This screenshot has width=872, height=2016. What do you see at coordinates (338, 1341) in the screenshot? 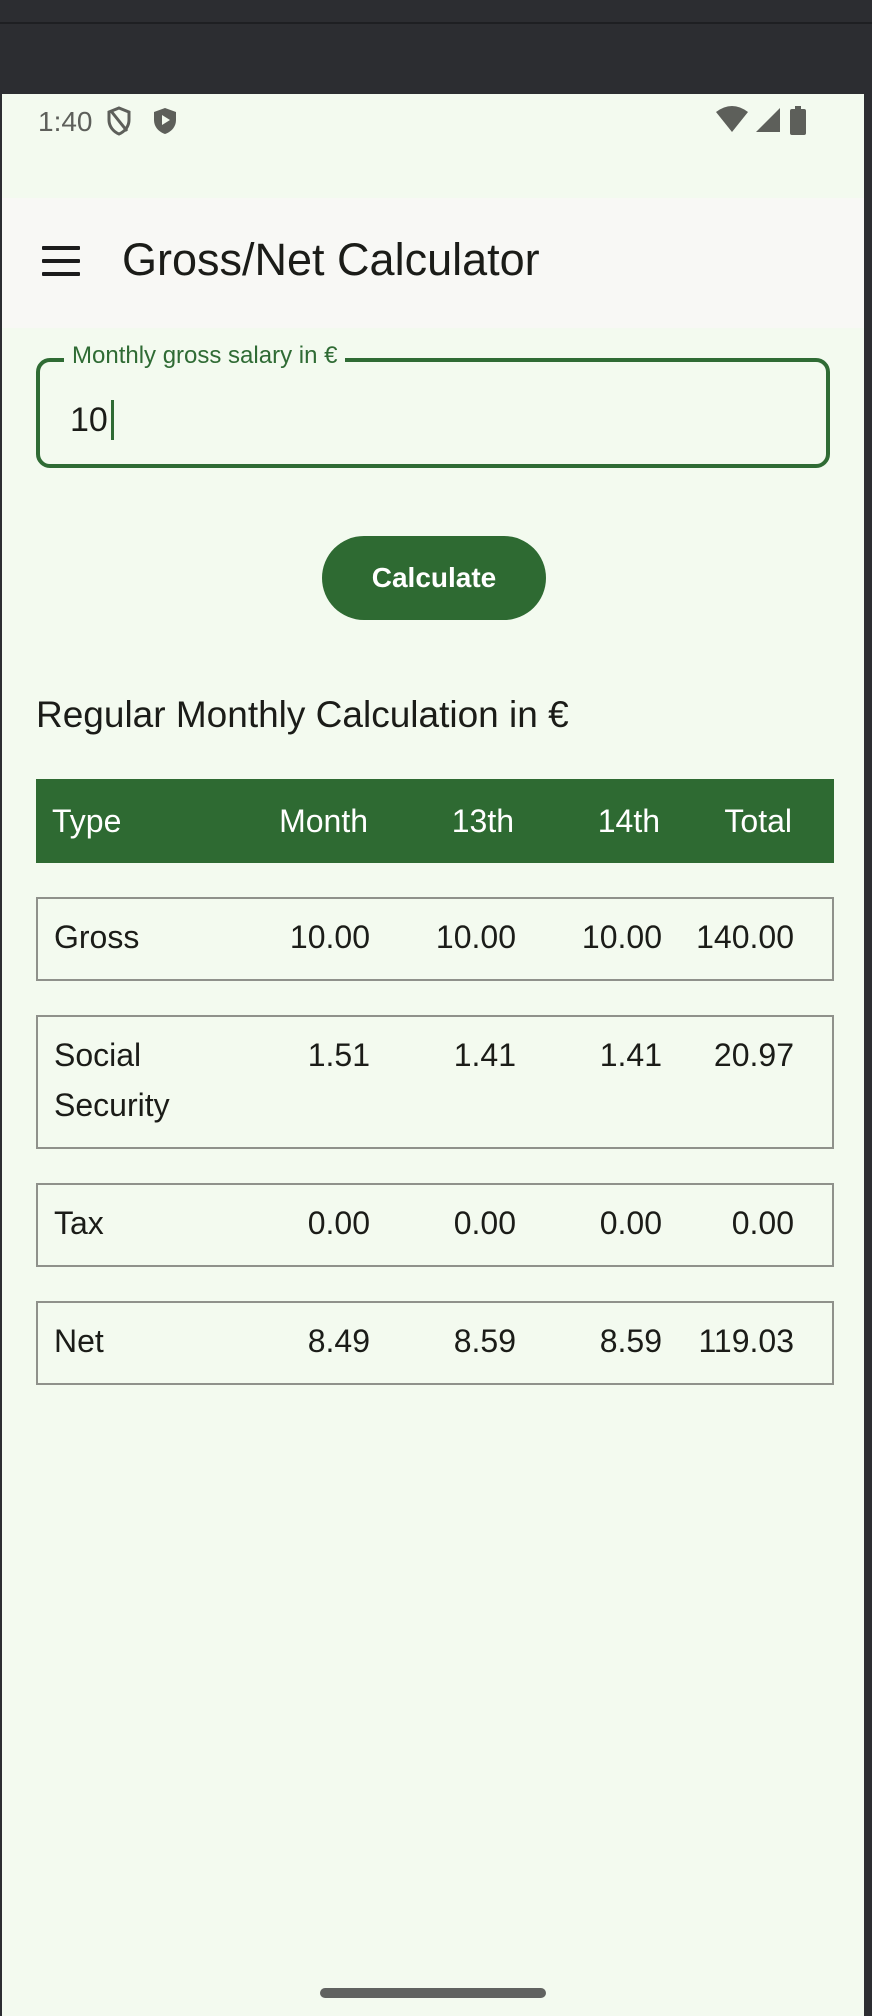
I see `row-month: 8.49` at bounding box center [338, 1341].